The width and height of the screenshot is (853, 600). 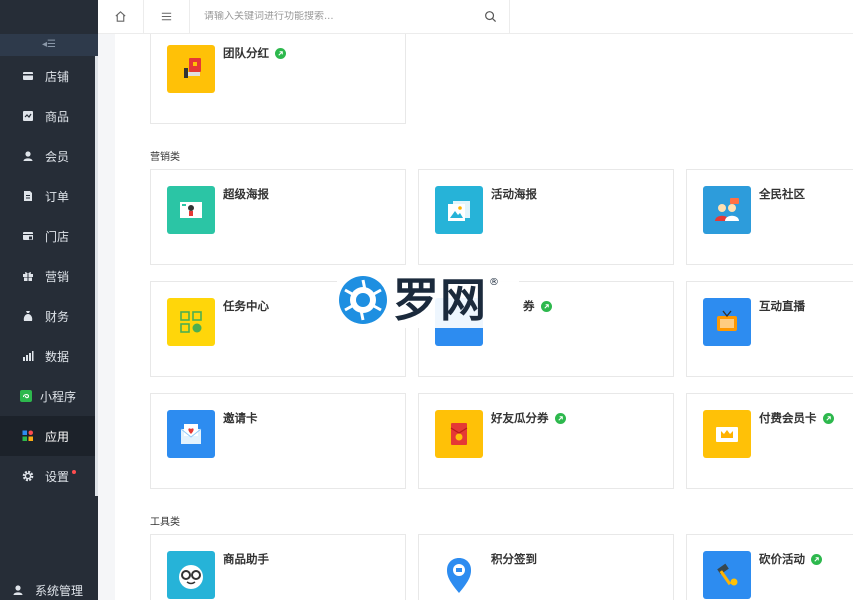 I want to click on app-name: 互动直播, so click(x=782, y=306).